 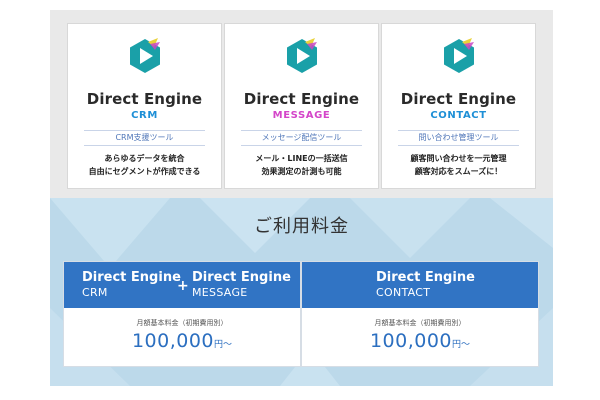 What do you see at coordinates (144, 158) in the screenshot?
I see `description-line-1: あらゆるデータを統合` at bounding box center [144, 158].